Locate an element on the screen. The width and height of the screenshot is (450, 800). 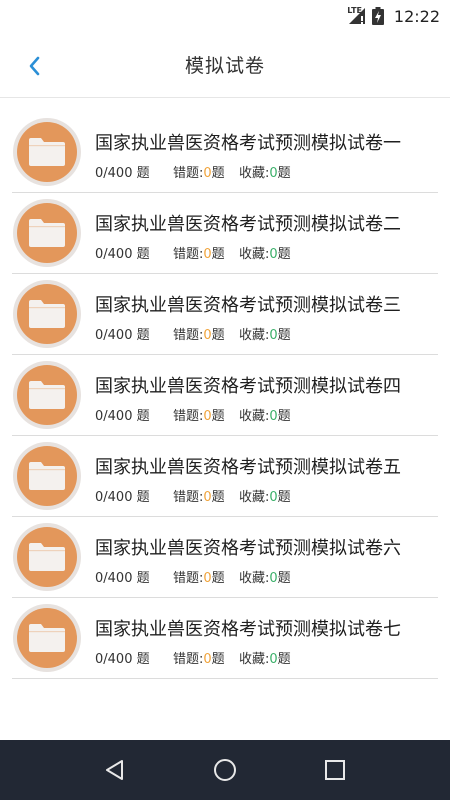
list-item: 国家执业兽医资格考试预测模拟试卷六 0/400 题 错题:0题 收藏:0题 is located at coordinates (225, 557).